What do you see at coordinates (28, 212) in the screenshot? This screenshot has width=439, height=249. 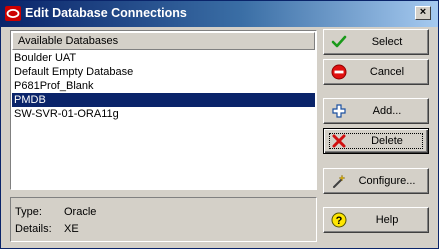 I see `type-label: Type:` at bounding box center [28, 212].